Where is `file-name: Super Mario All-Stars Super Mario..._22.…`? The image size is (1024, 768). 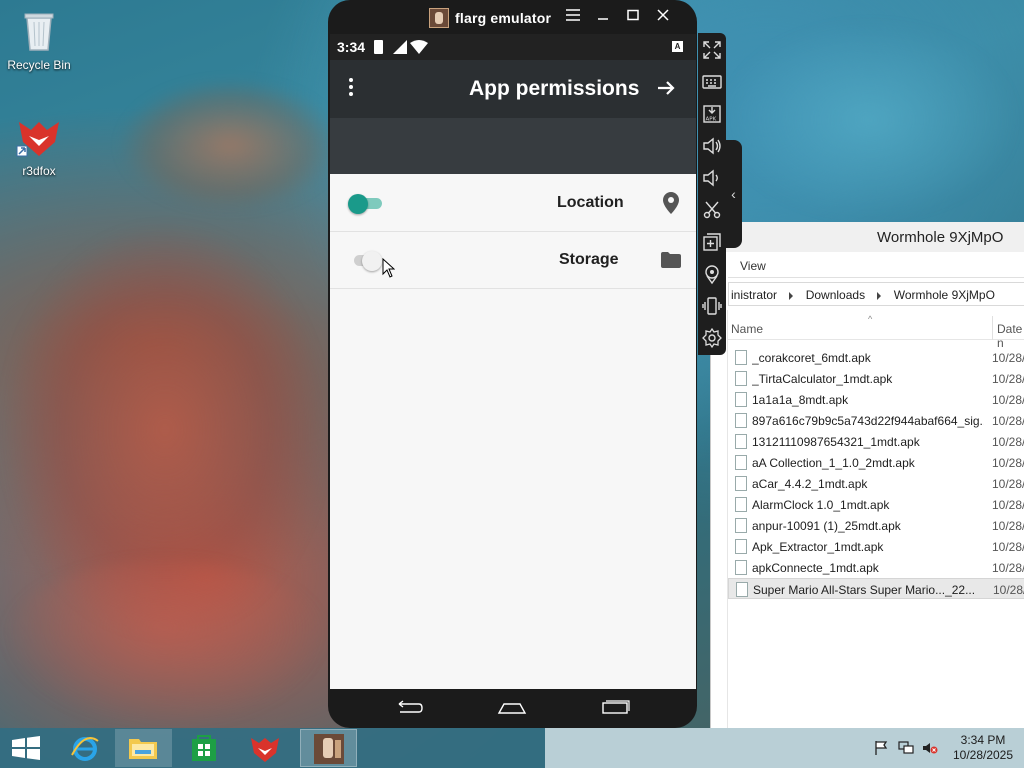 file-name: Super Mario All-Stars Super Mario..._22.… is located at coordinates (864, 590).